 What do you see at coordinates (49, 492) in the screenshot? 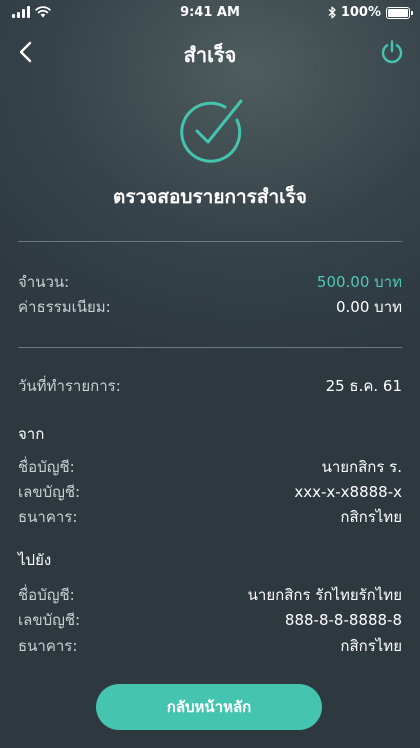
I see `from-account-label: เลขบัญชี:` at bounding box center [49, 492].